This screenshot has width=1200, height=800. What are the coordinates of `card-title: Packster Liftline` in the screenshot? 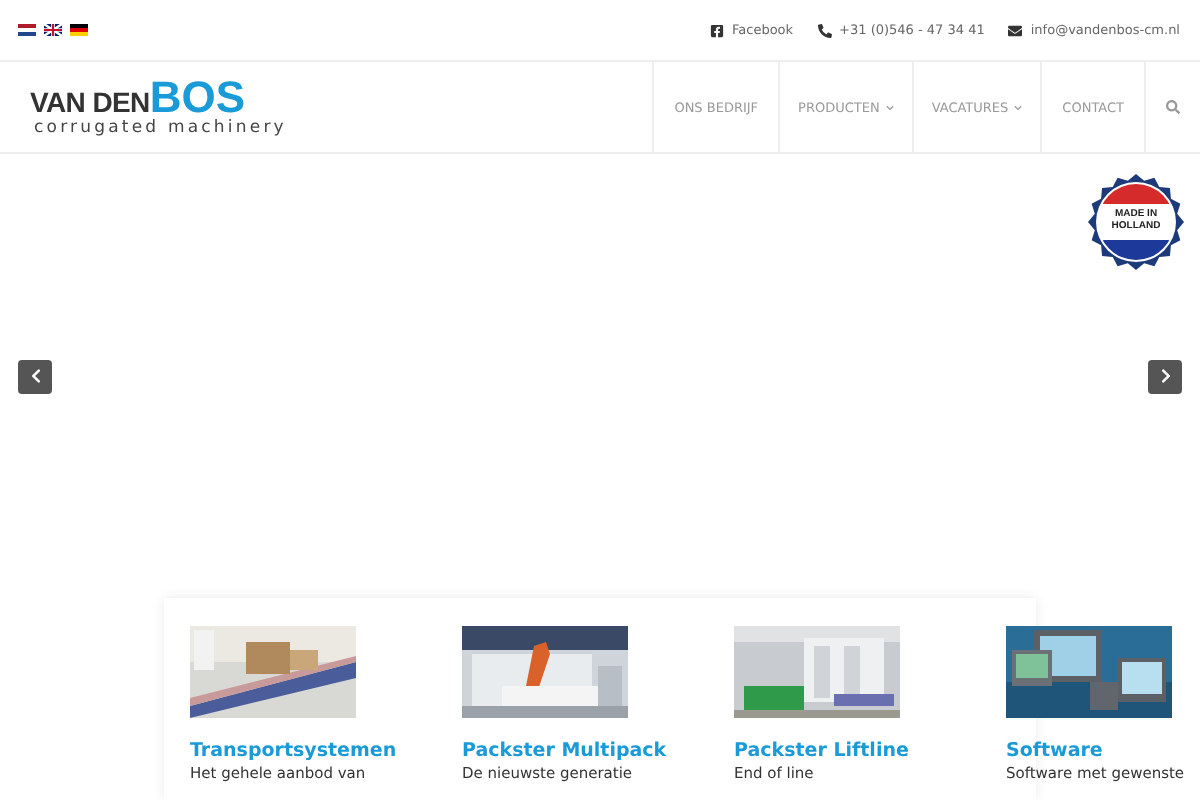 It's located at (844, 751).